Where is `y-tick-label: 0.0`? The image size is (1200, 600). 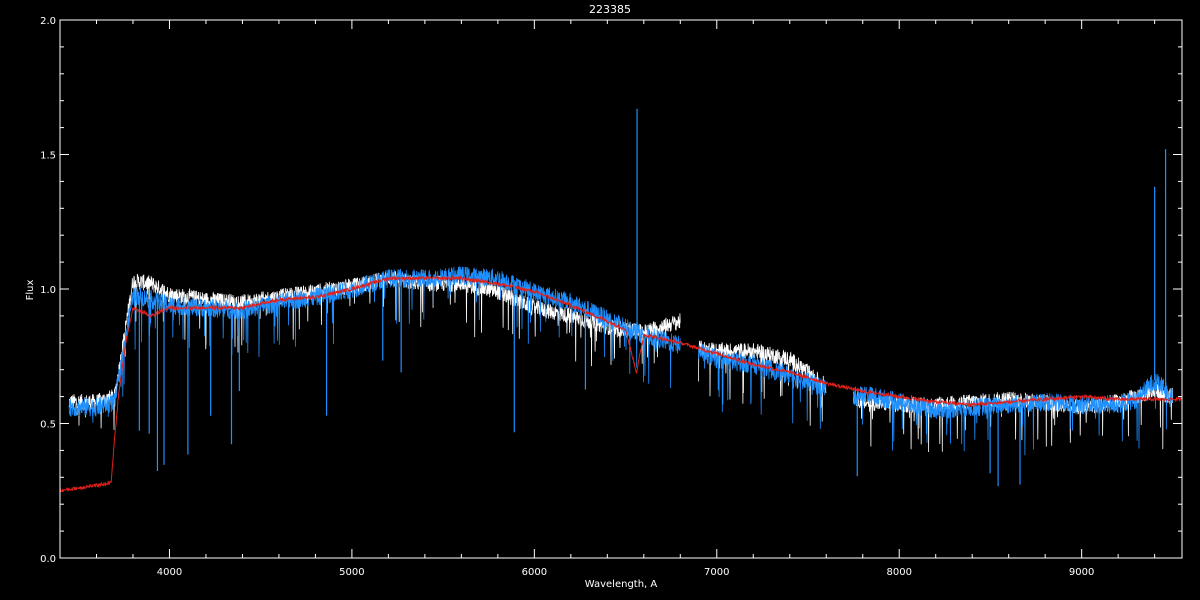 y-tick-label: 0.0 is located at coordinates (48, 559).